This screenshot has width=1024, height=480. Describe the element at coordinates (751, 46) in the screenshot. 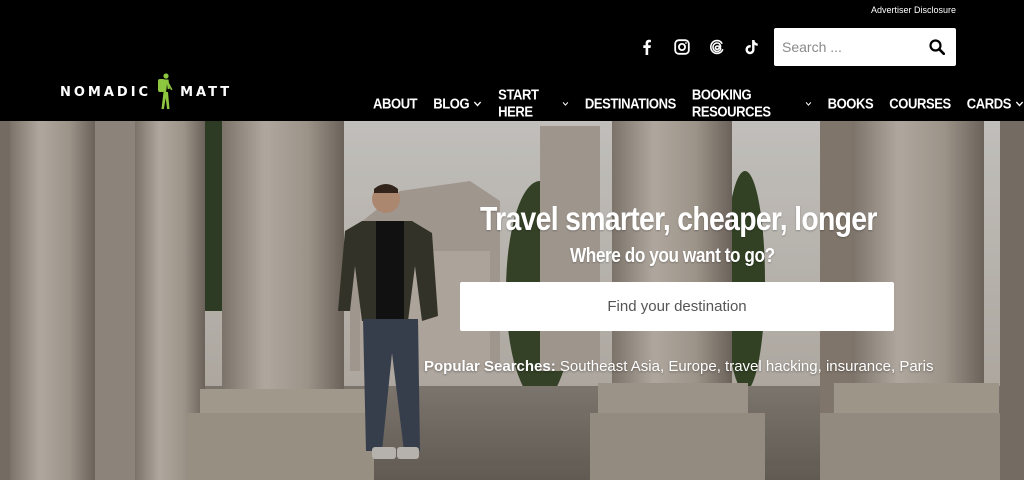

I see `tiktok-icon` at that location.